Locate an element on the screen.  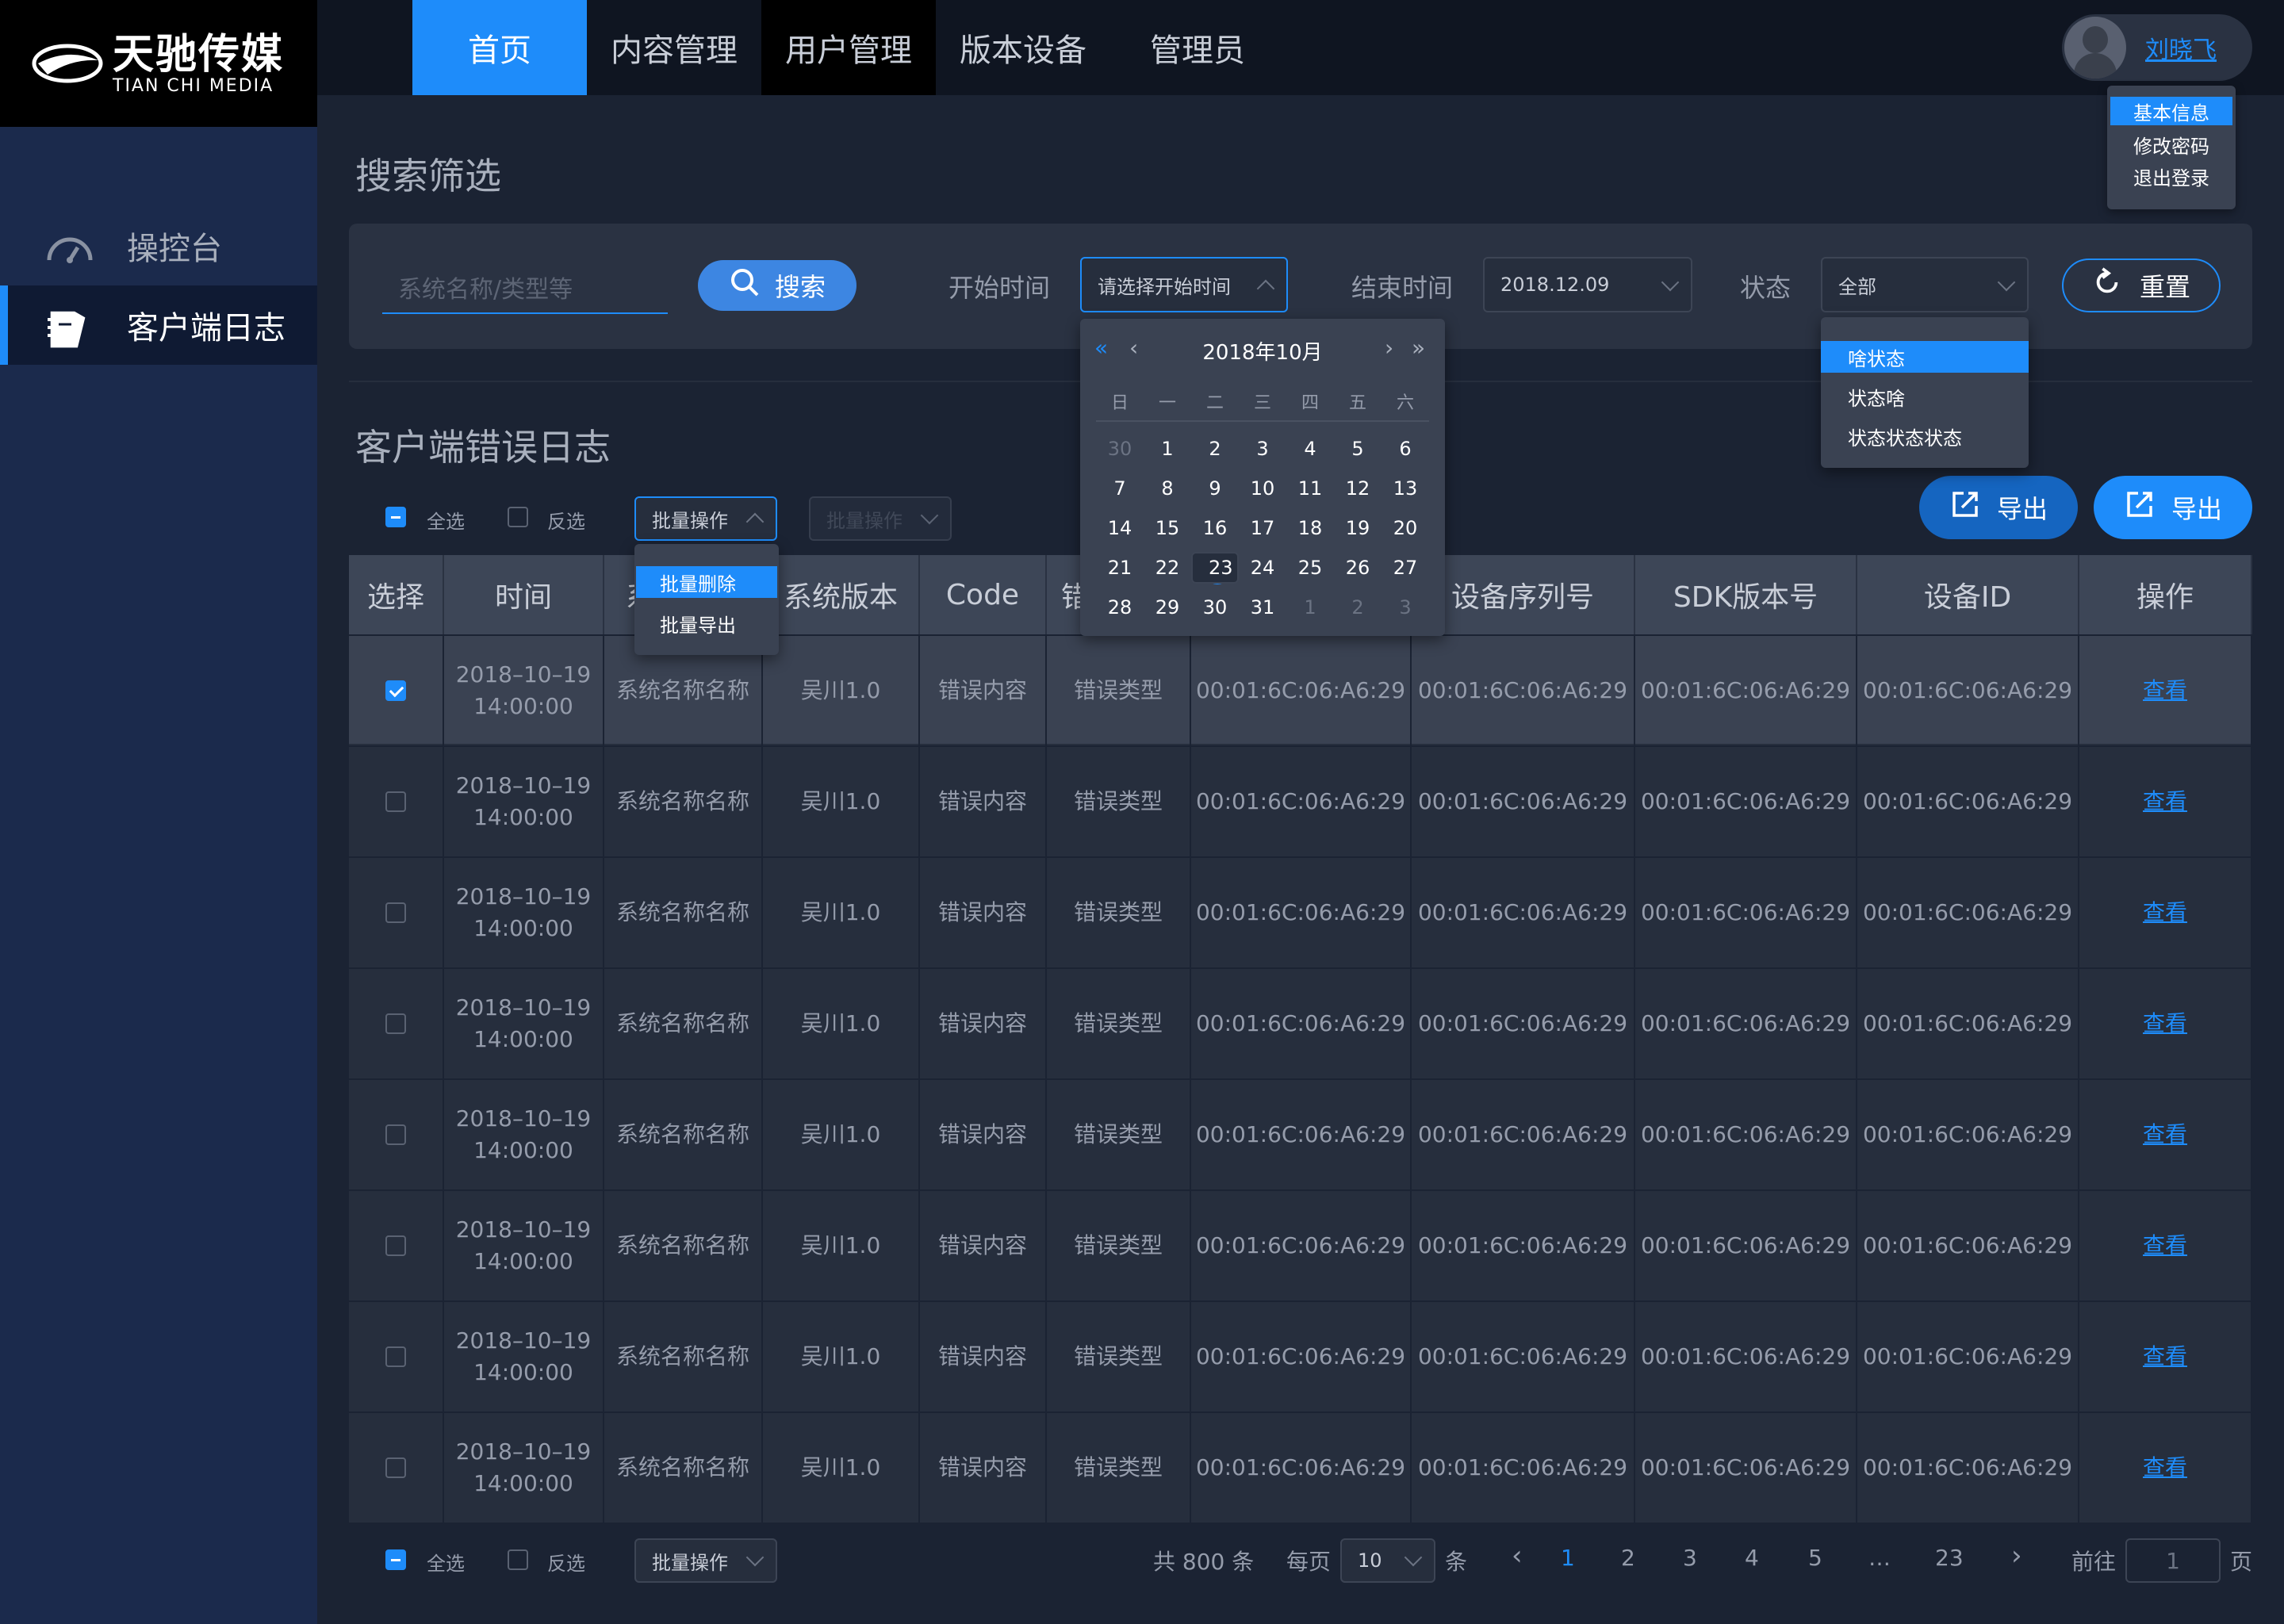
nav-users: 用户管理 is located at coordinates (848, 47).